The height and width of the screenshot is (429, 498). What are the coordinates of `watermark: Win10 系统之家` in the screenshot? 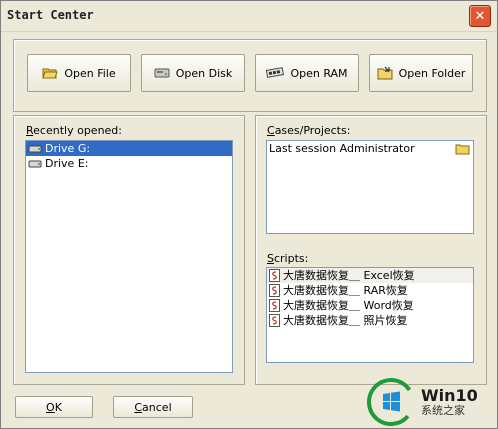 It's located at (432, 402).